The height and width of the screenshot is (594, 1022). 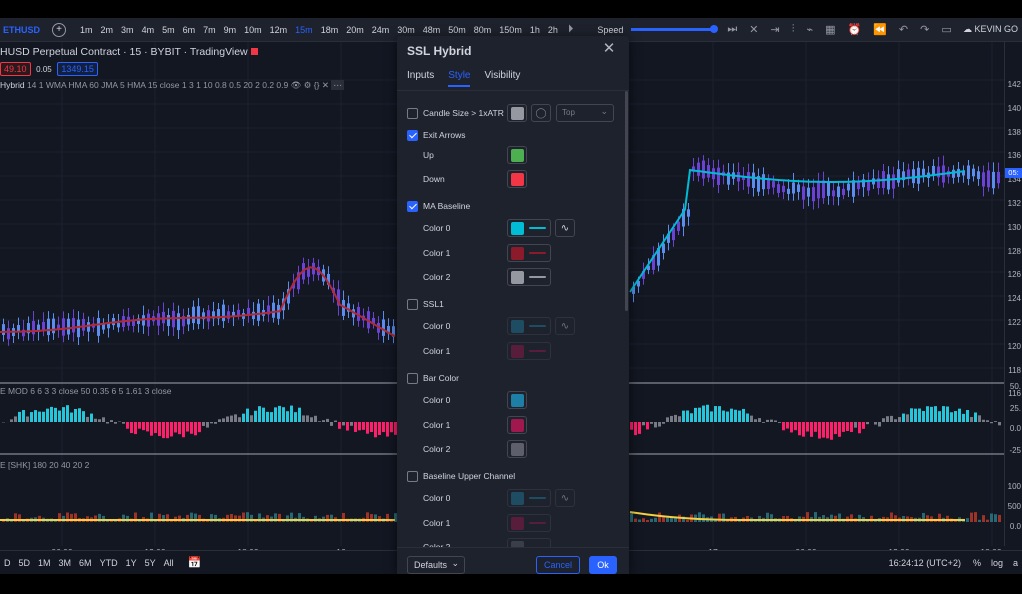 I want to click on interval-7m: 7m, so click(x=209, y=30).